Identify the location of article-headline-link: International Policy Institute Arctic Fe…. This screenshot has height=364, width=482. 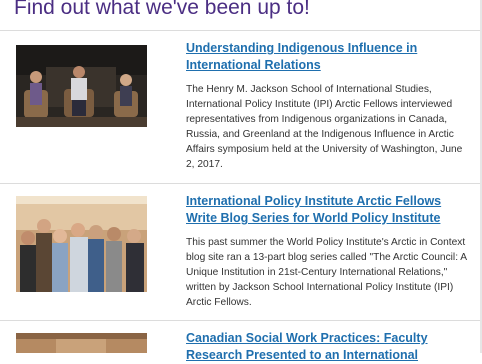
(328, 210).